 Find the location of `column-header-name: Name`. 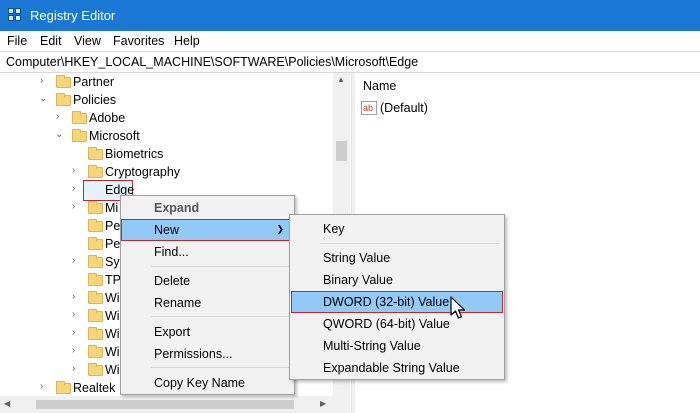

column-header-name: Name is located at coordinates (379, 86).